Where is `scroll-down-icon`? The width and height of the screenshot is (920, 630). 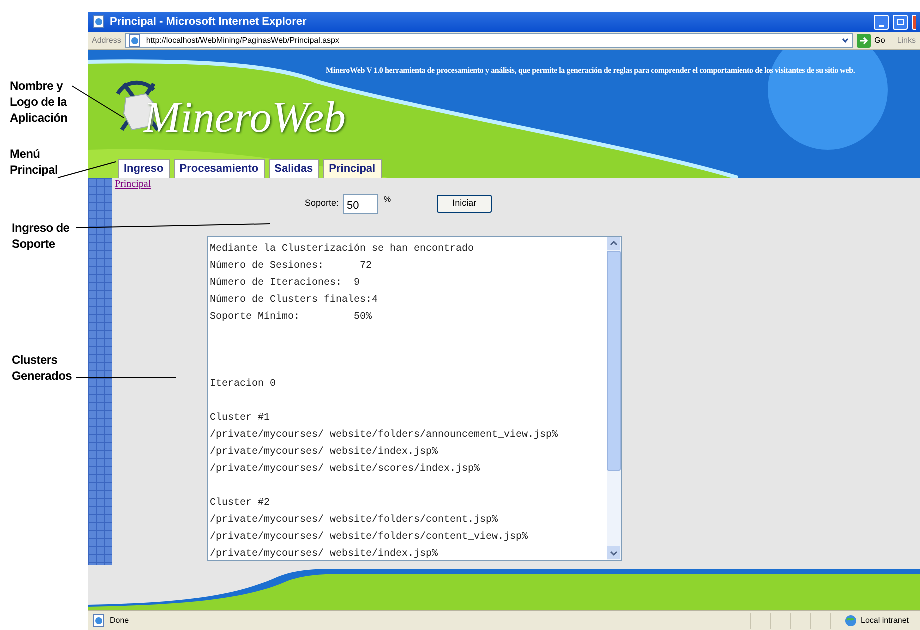
scroll-down-icon is located at coordinates (614, 553).